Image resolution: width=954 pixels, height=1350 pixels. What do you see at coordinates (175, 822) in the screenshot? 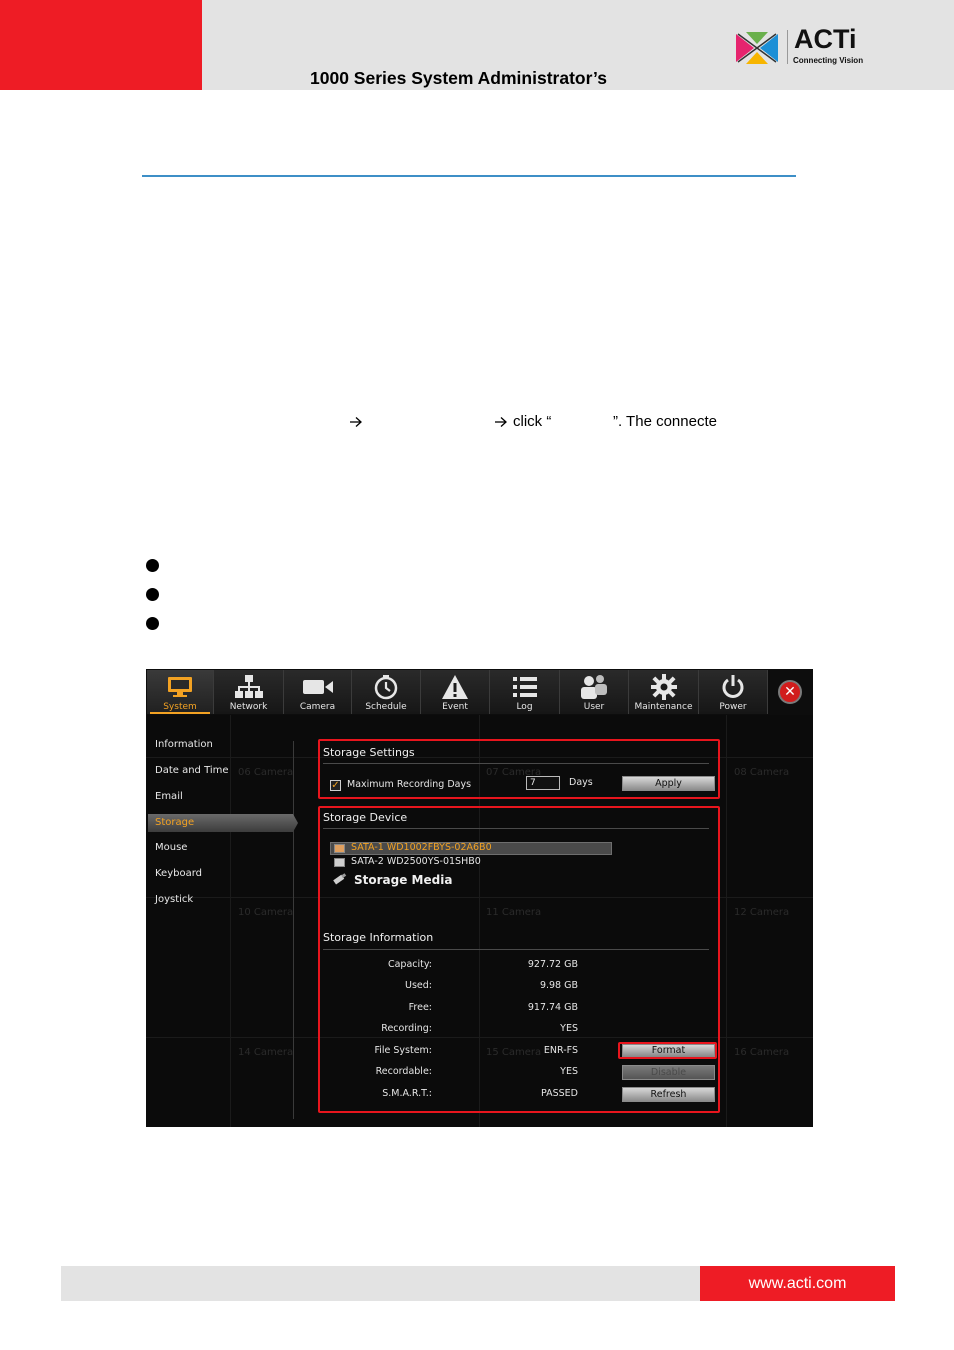
I see `sidebar-item-label: Storage` at bounding box center [175, 822].